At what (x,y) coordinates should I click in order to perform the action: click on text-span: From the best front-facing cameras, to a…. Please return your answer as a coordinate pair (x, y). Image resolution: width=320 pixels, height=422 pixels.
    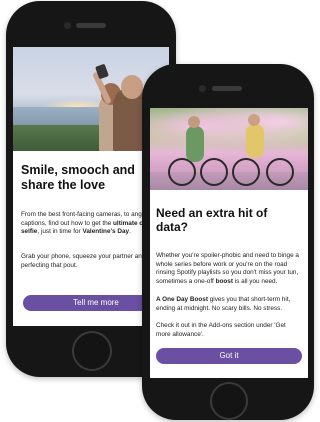
    Looking at the image, I should click on (81, 214).